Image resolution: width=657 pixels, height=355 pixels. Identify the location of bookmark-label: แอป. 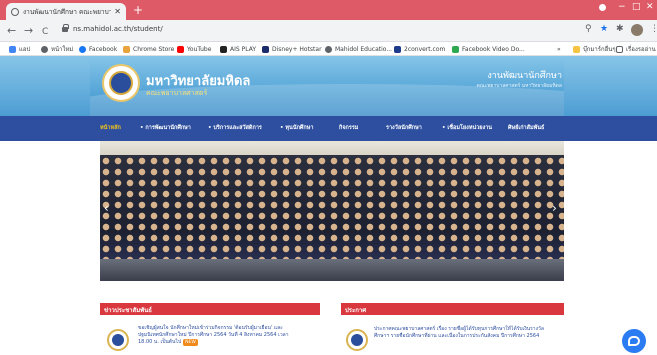
(25, 49).